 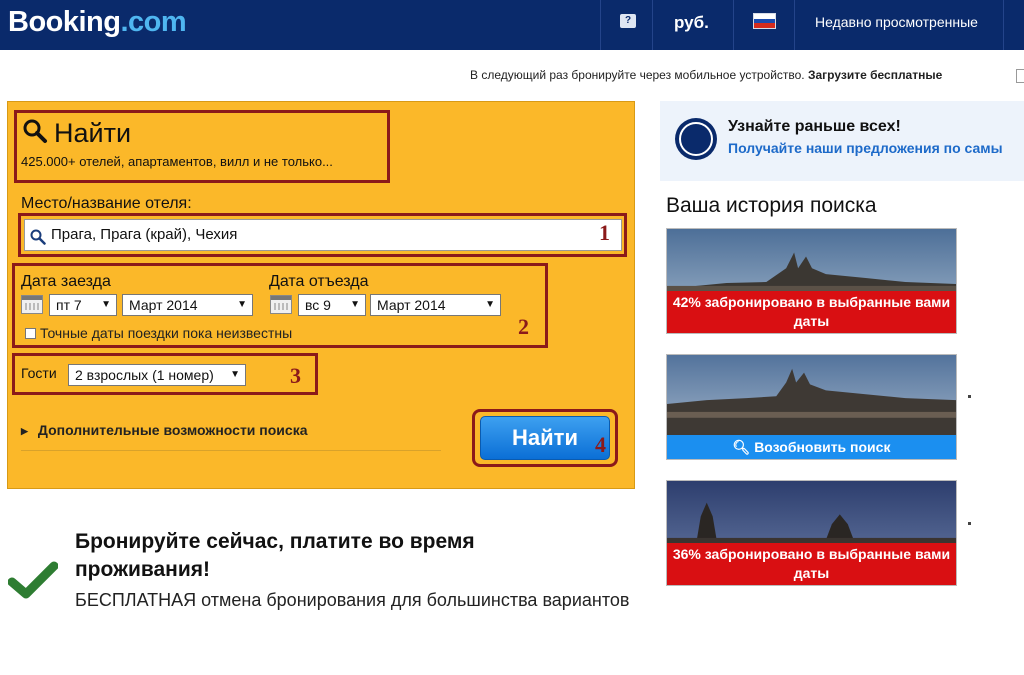 I want to click on booking-logo: Booking.com, so click(x=97, y=22).